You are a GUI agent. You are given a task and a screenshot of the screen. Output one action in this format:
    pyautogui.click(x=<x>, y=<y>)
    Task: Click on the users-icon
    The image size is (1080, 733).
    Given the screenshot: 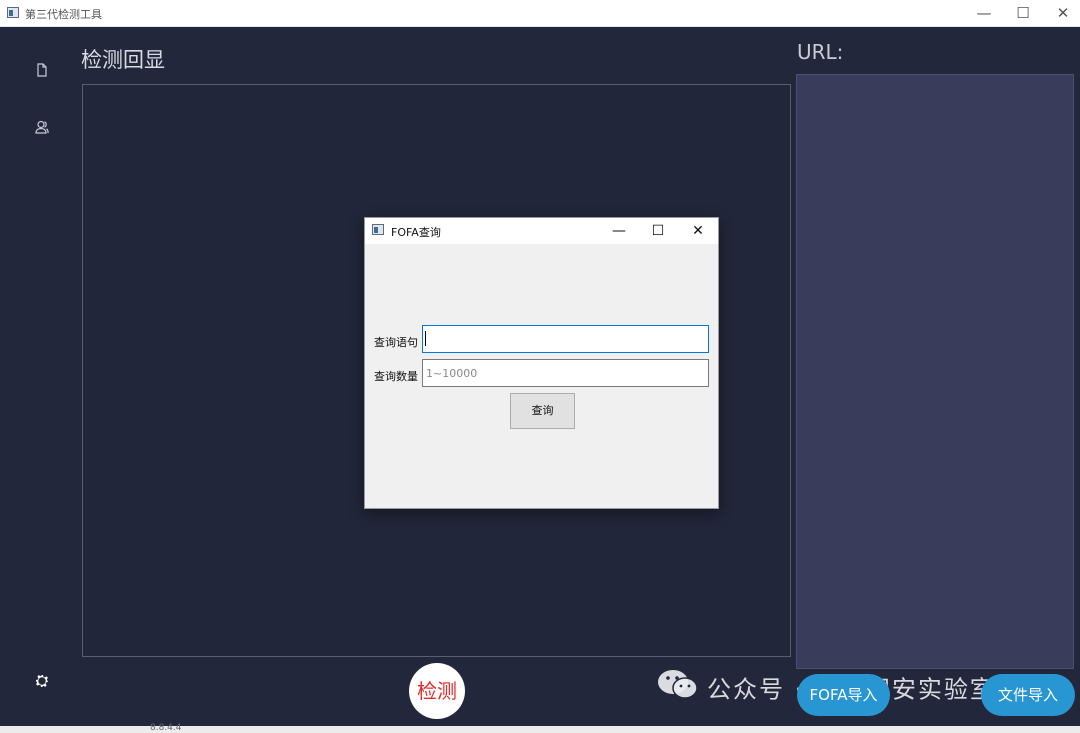 What is the action you would take?
    pyautogui.click(x=42, y=127)
    